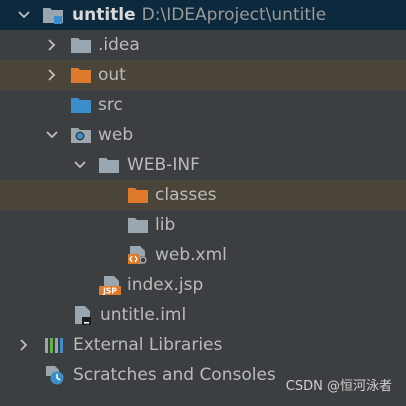 This screenshot has height=406, width=406. What do you see at coordinates (82, 315) in the screenshot?
I see `iml-file-icon` at bounding box center [82, 315].